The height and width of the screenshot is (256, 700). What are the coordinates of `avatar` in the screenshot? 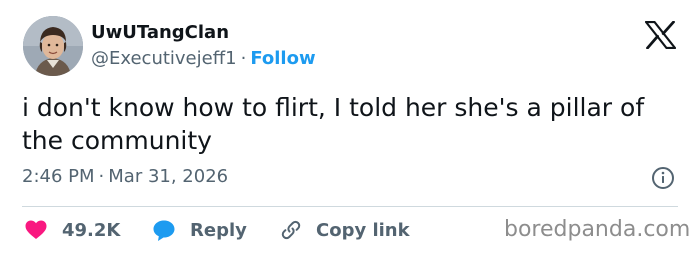 It's located at (53, 46).